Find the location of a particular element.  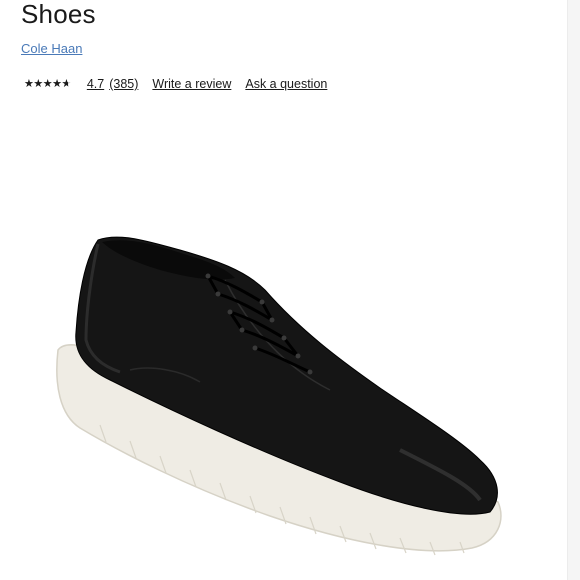

star-rating-icon: ★★★★★ ★★★★★ is located at coordinates (47, 84).